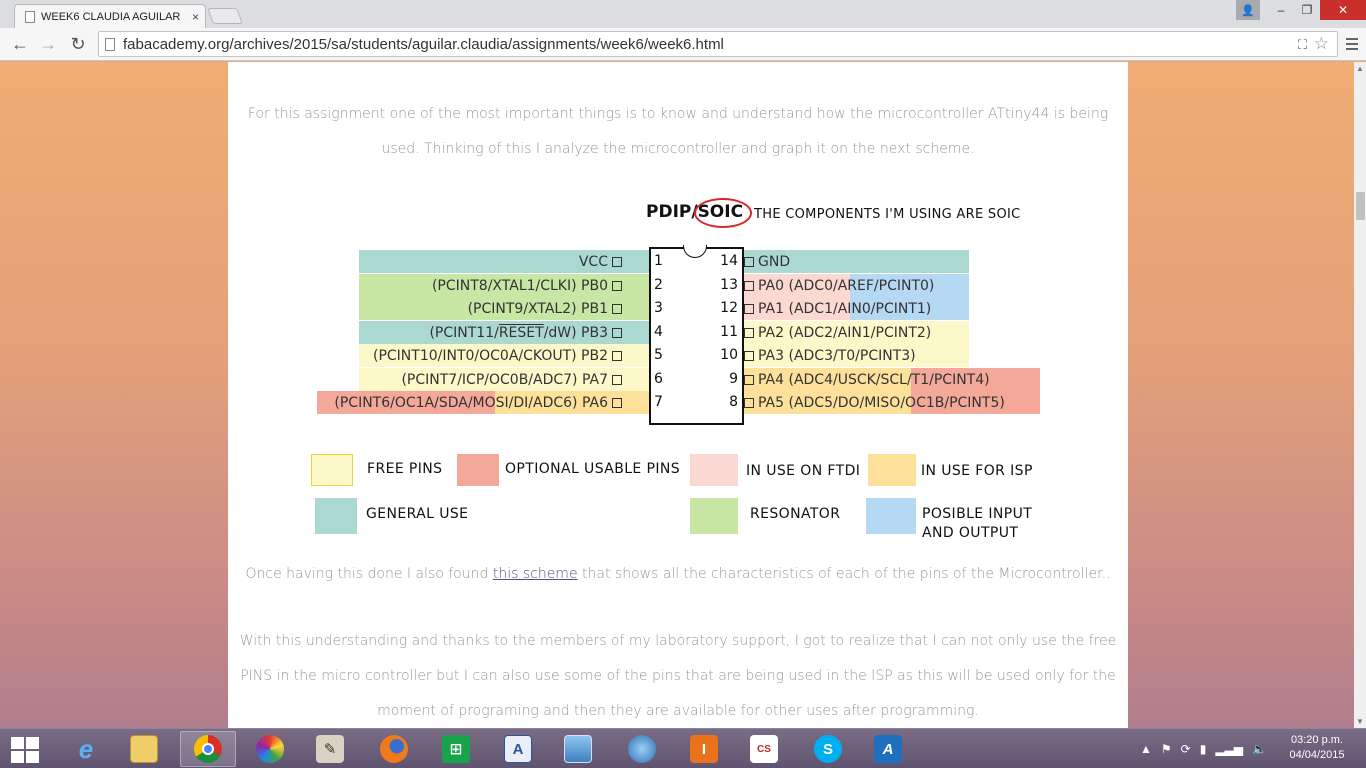 Image resolution: width=1366 pixels, height=768 pixels. I want to click on reload-button: ↻, so click(78, 44).